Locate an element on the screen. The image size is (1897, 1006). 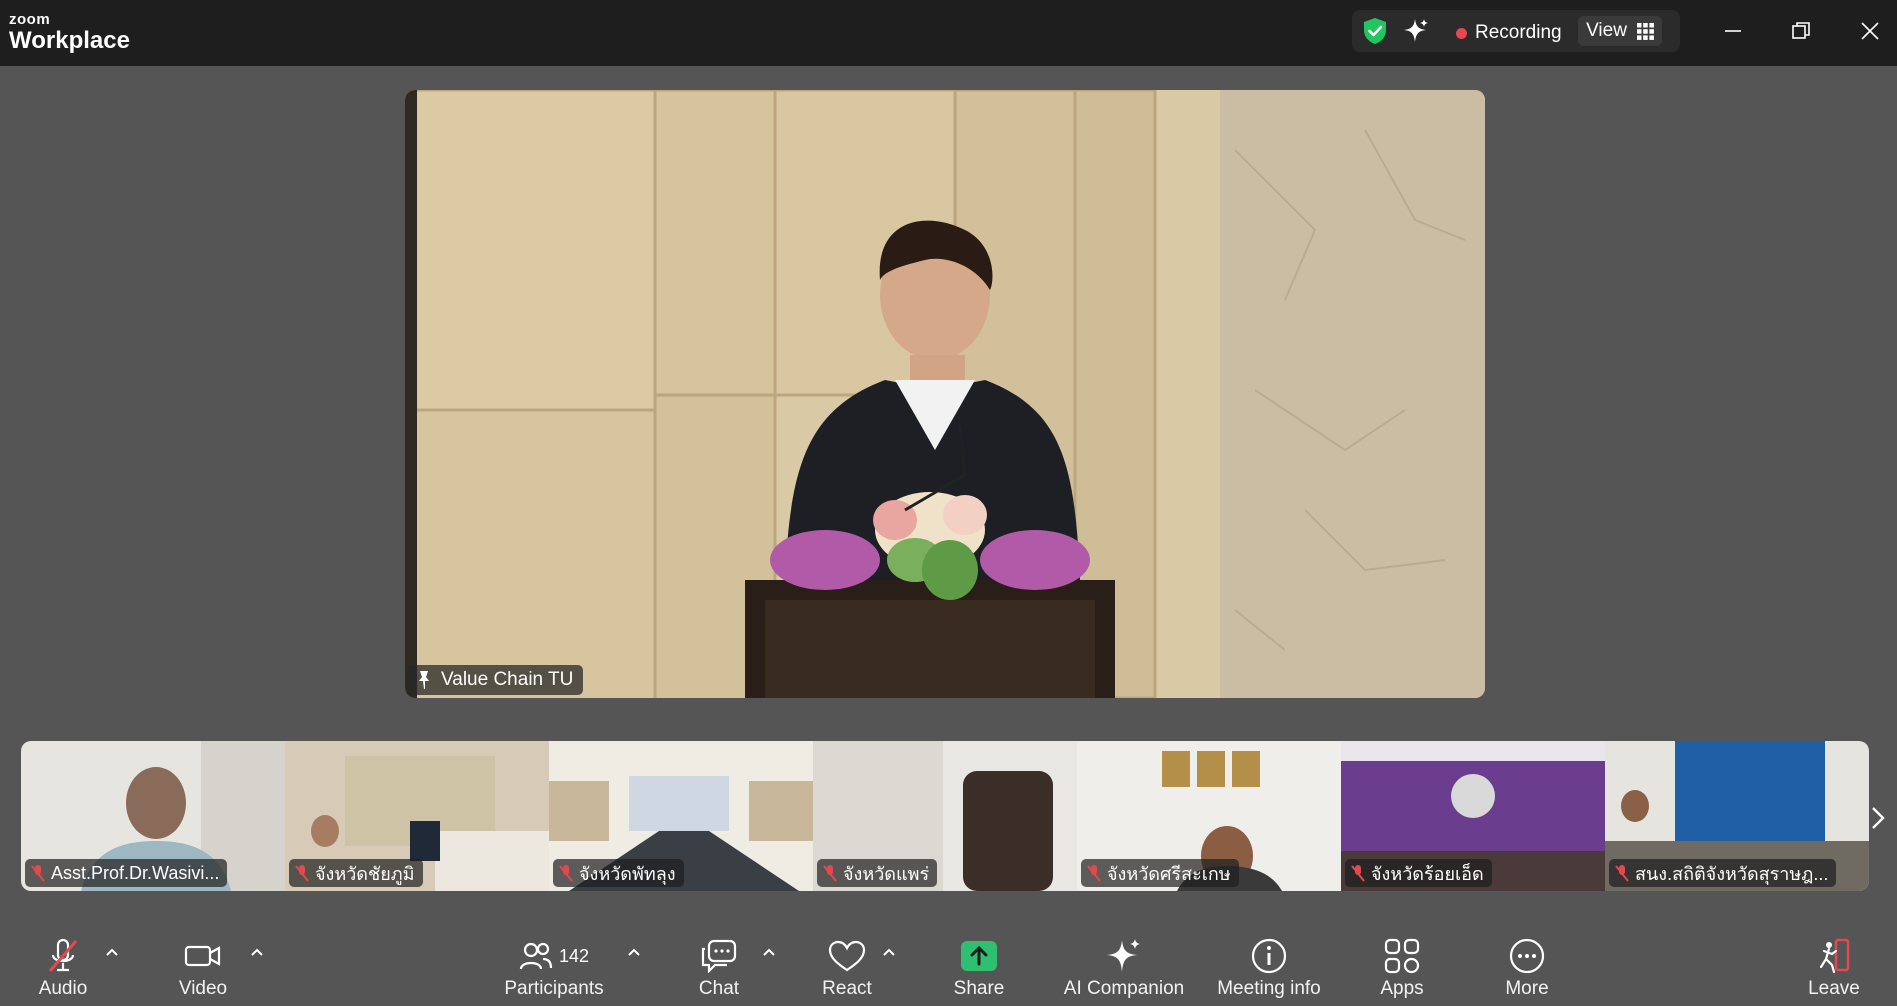
participants-label: Participants is located at coordinates (554, 988).